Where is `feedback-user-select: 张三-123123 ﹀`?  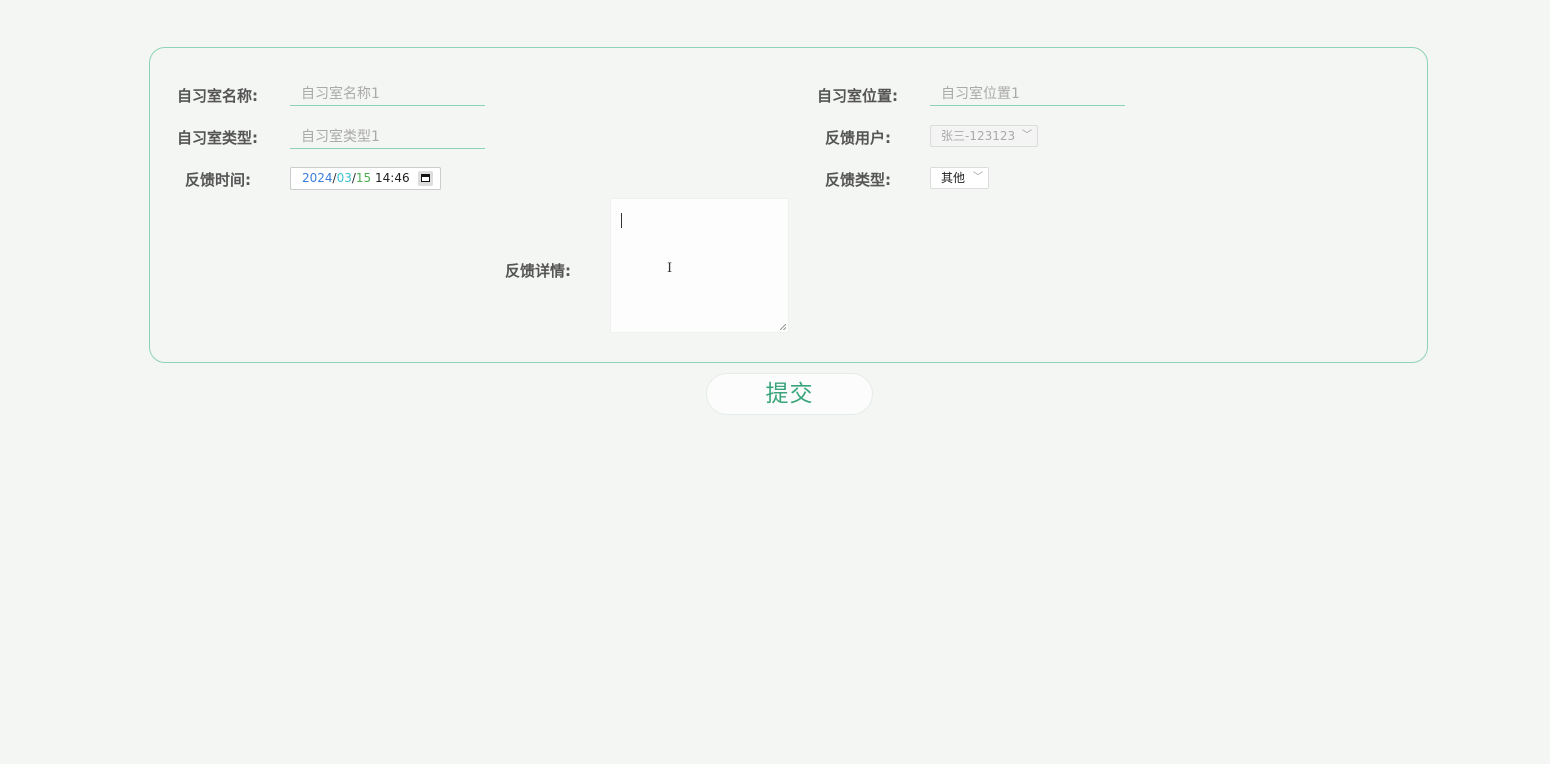 feedback-user-select: 张三-123123 ﹀ is located at coordinates (984, 136).